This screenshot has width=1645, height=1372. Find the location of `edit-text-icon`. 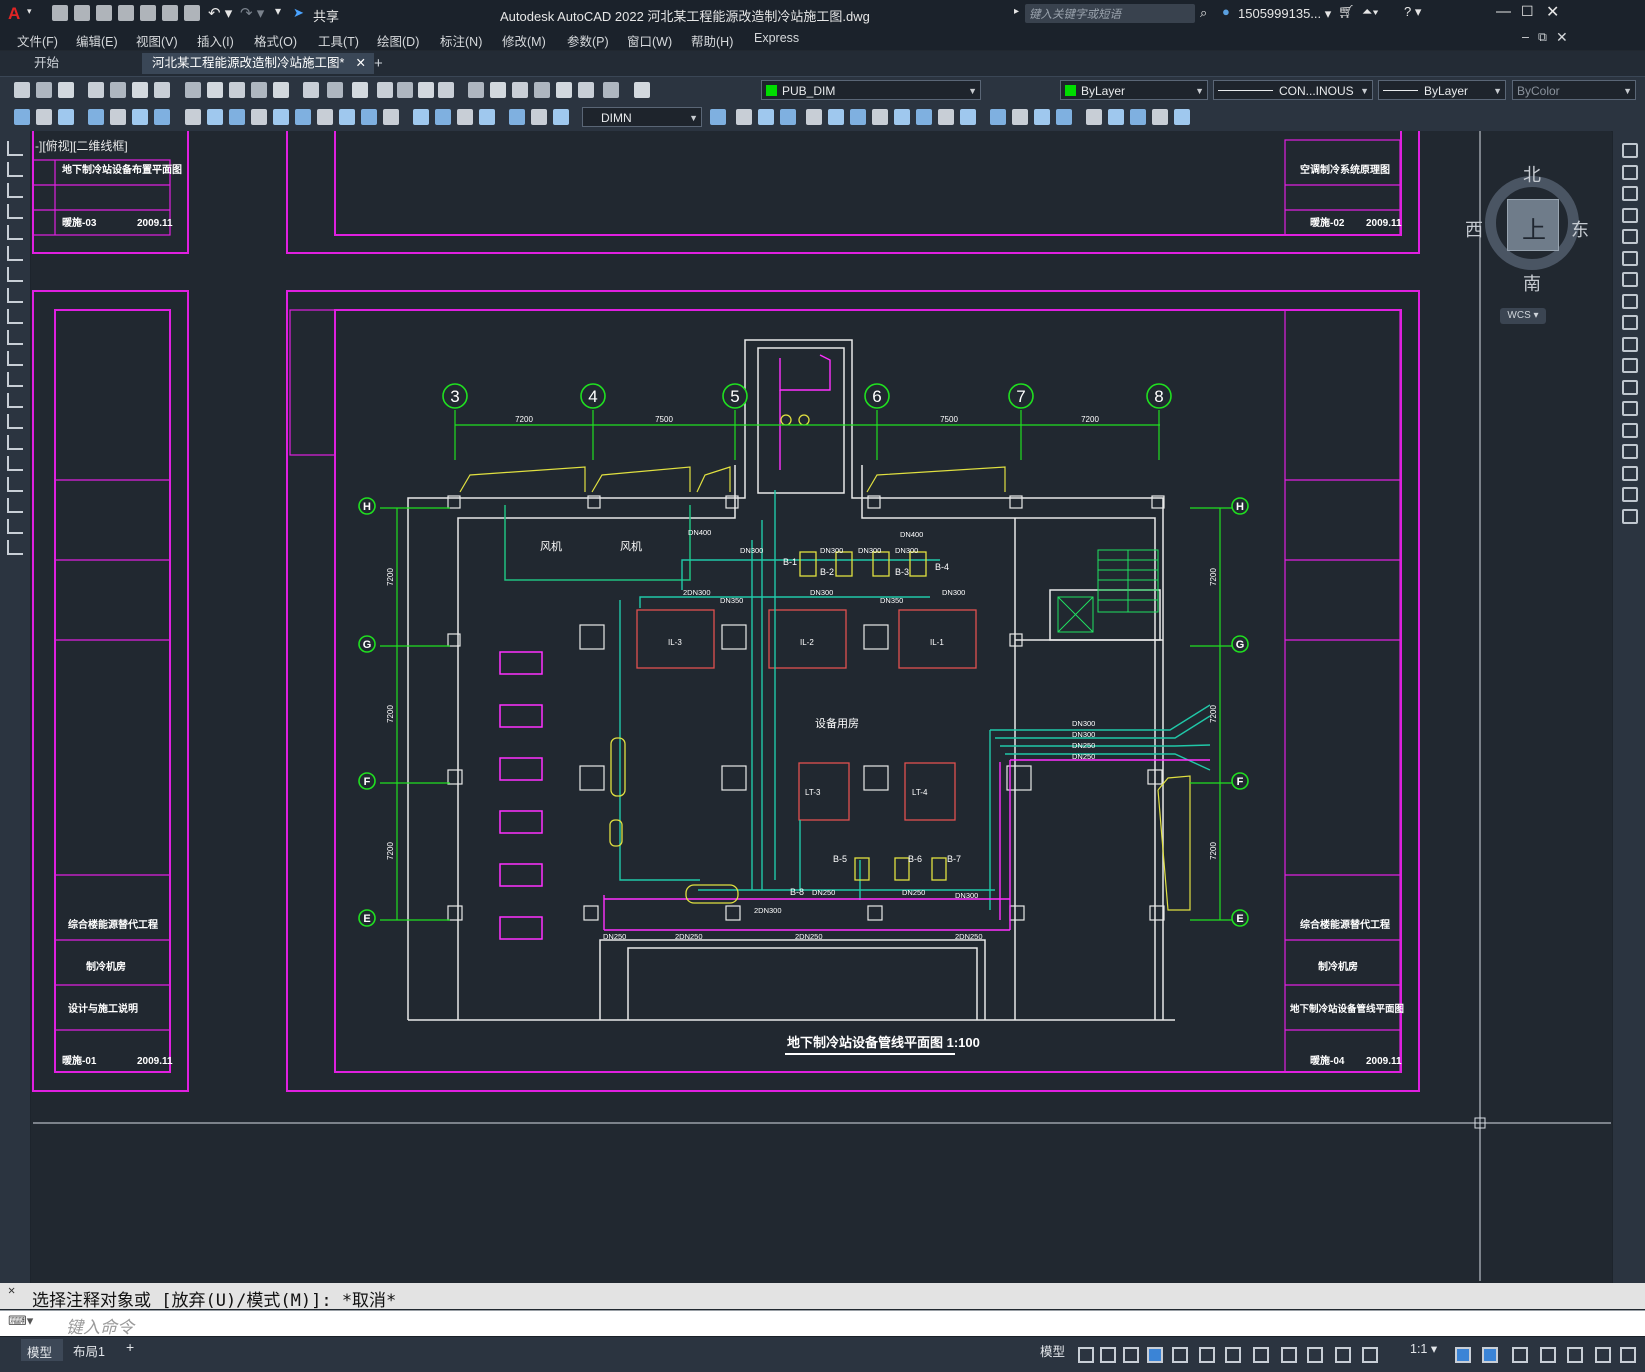

edit-text-icon is located at coordinates (1094, 117).